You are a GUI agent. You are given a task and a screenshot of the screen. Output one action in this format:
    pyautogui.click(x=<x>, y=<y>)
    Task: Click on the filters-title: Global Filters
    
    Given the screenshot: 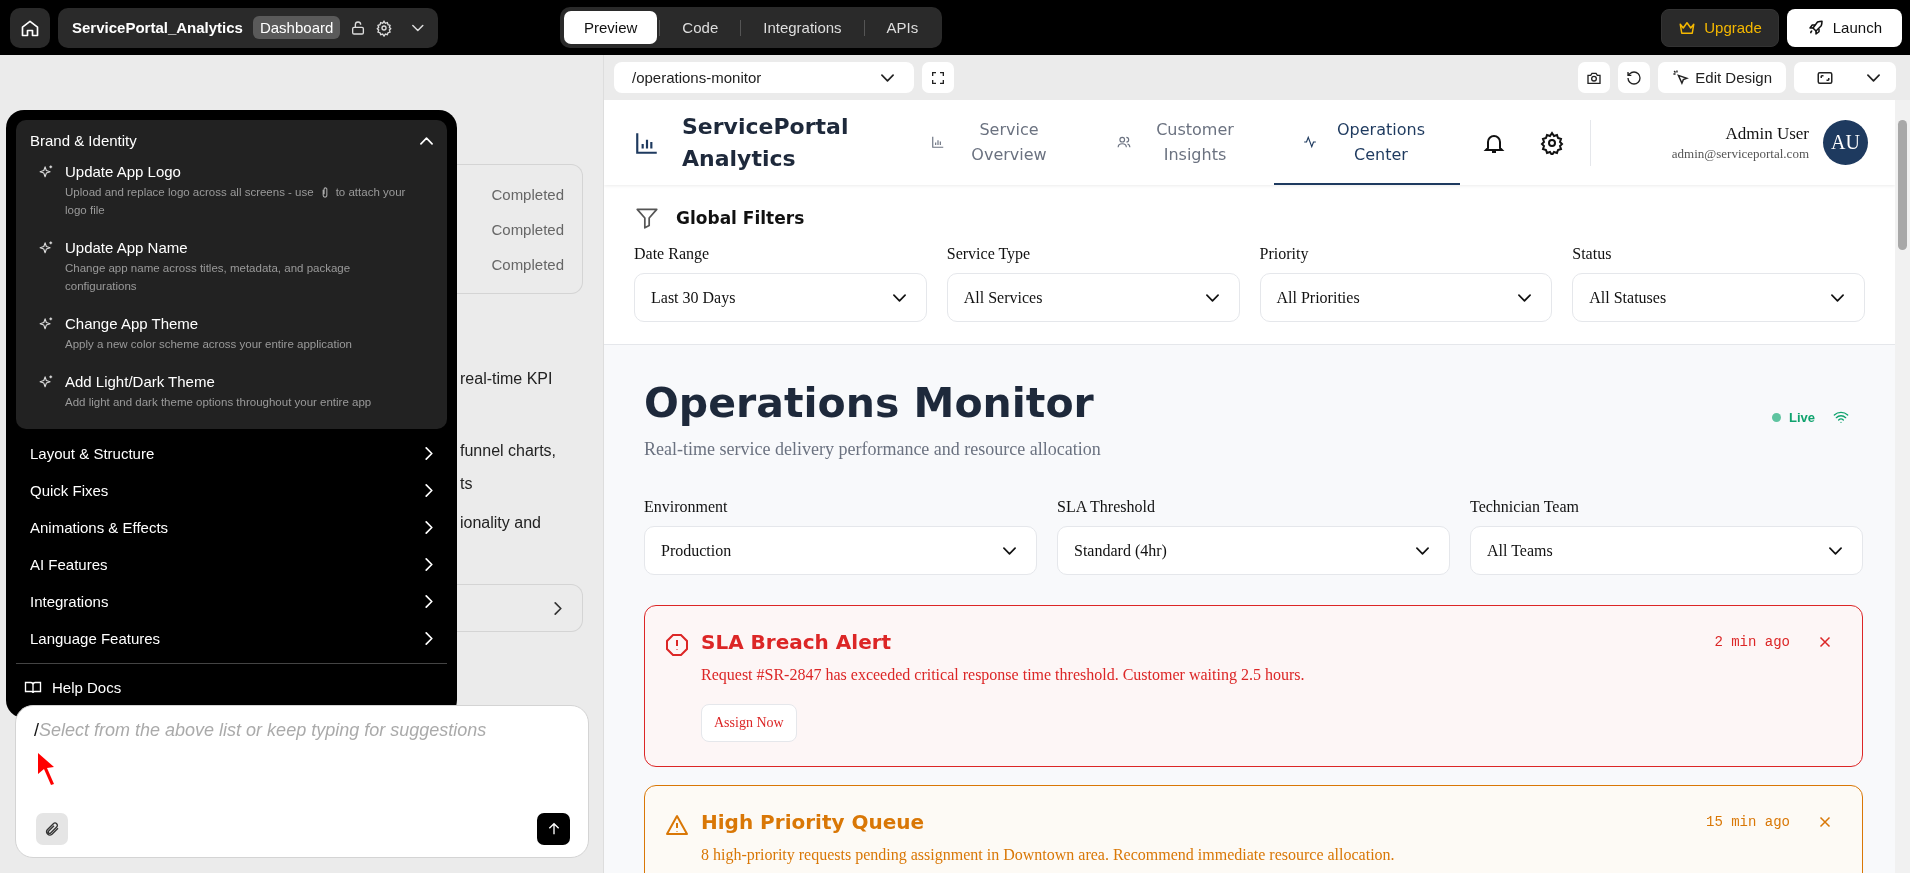 What is the action you would take?
    pyautogui.click(x=740, y=218)
    